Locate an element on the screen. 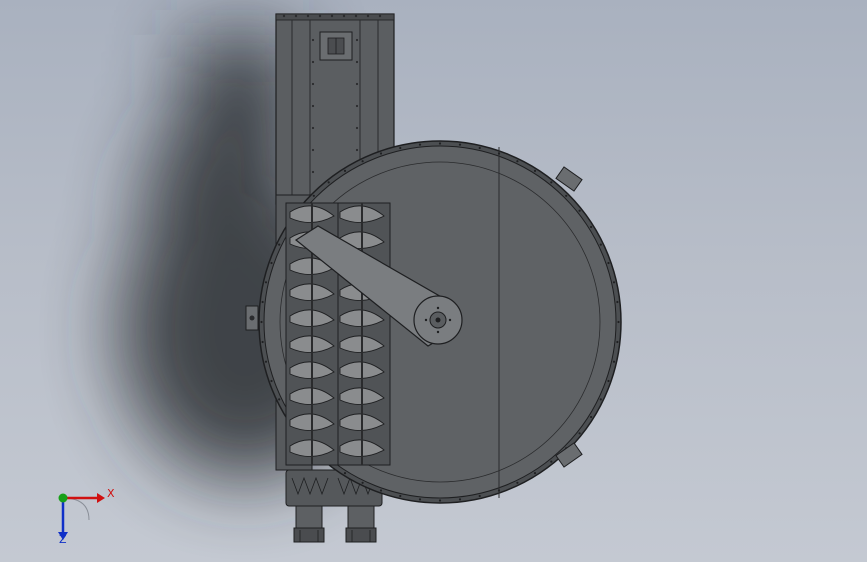 The width and height of the screenshot is (867, 562). orientation-triad: X Z is located at coordinates (80, 515).